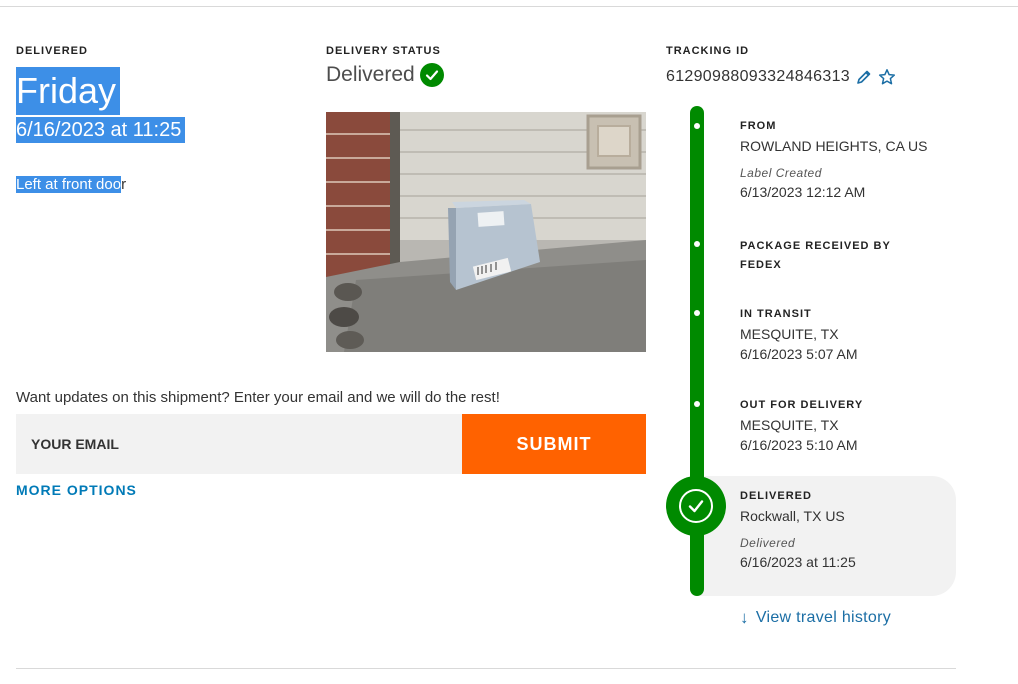 This screenshot has height=684, width=1018. Describe the element at coordinates (431, 75) in the screenshot. I see `check-circle-icon` at that location.